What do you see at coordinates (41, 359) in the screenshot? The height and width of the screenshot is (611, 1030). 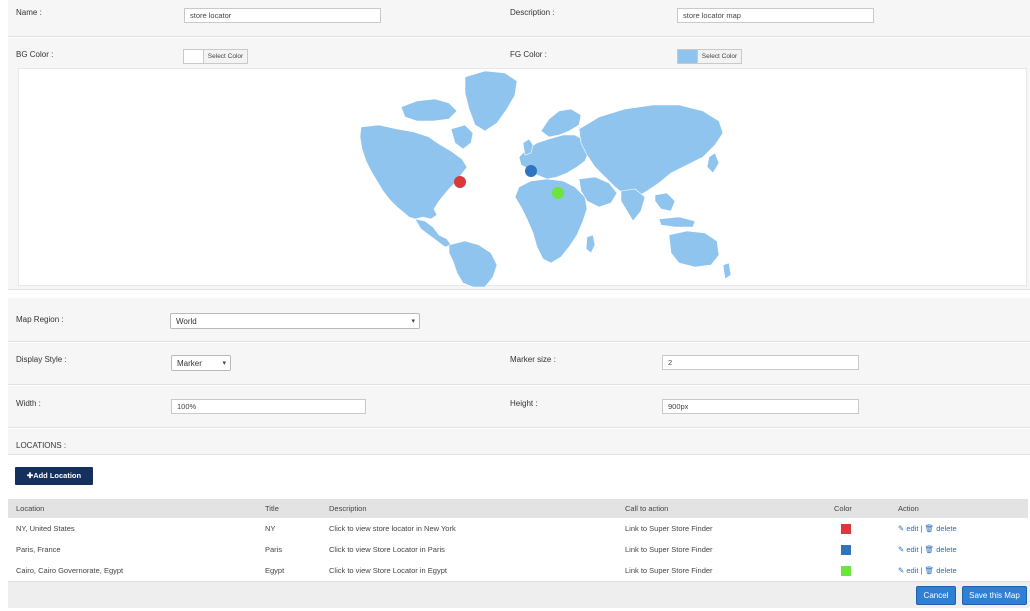 I see `display-style-label: Display Style :` at bounding box center [41, 359].